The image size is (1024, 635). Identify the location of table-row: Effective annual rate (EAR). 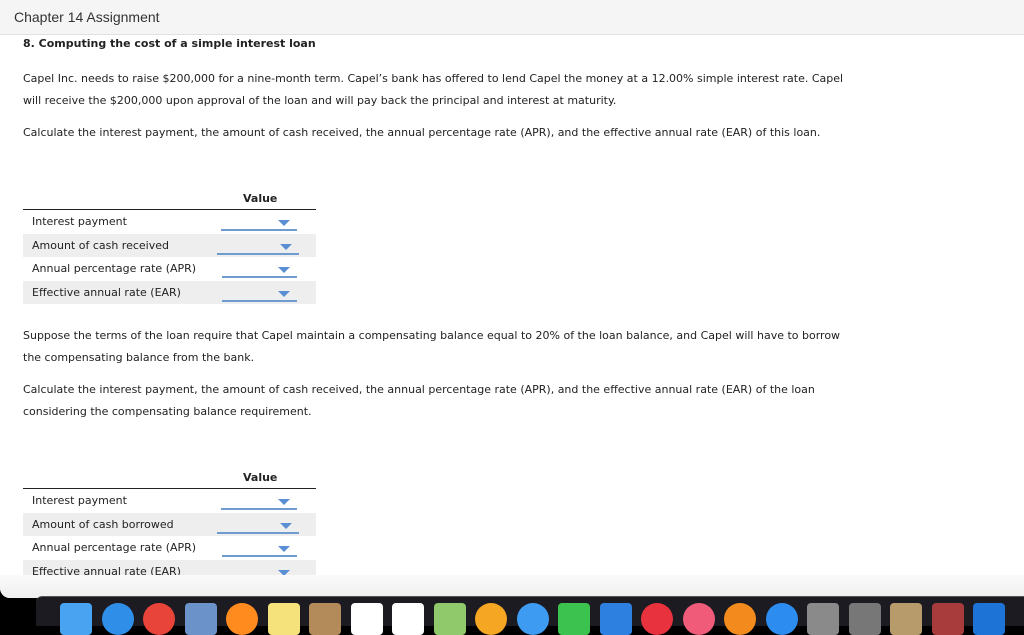
(169, 292).